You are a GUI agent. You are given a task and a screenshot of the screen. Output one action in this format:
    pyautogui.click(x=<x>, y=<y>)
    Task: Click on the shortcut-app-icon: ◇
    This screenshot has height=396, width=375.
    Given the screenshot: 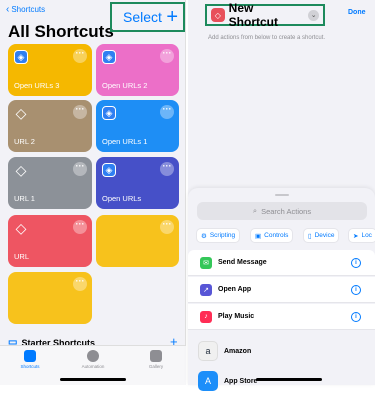 What is the action you would take?
    pyautogui.click(x=218, y=15)
    